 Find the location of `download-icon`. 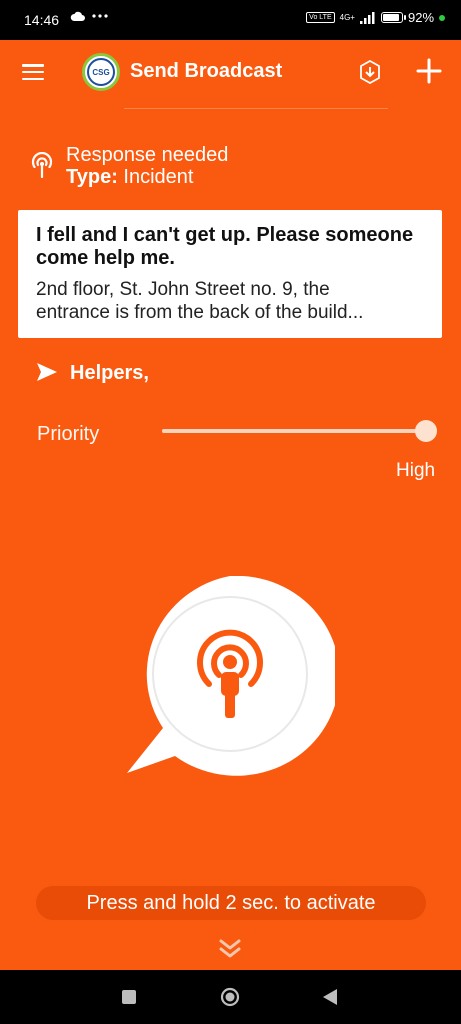

download-icon is located at coordinates (370, 72).